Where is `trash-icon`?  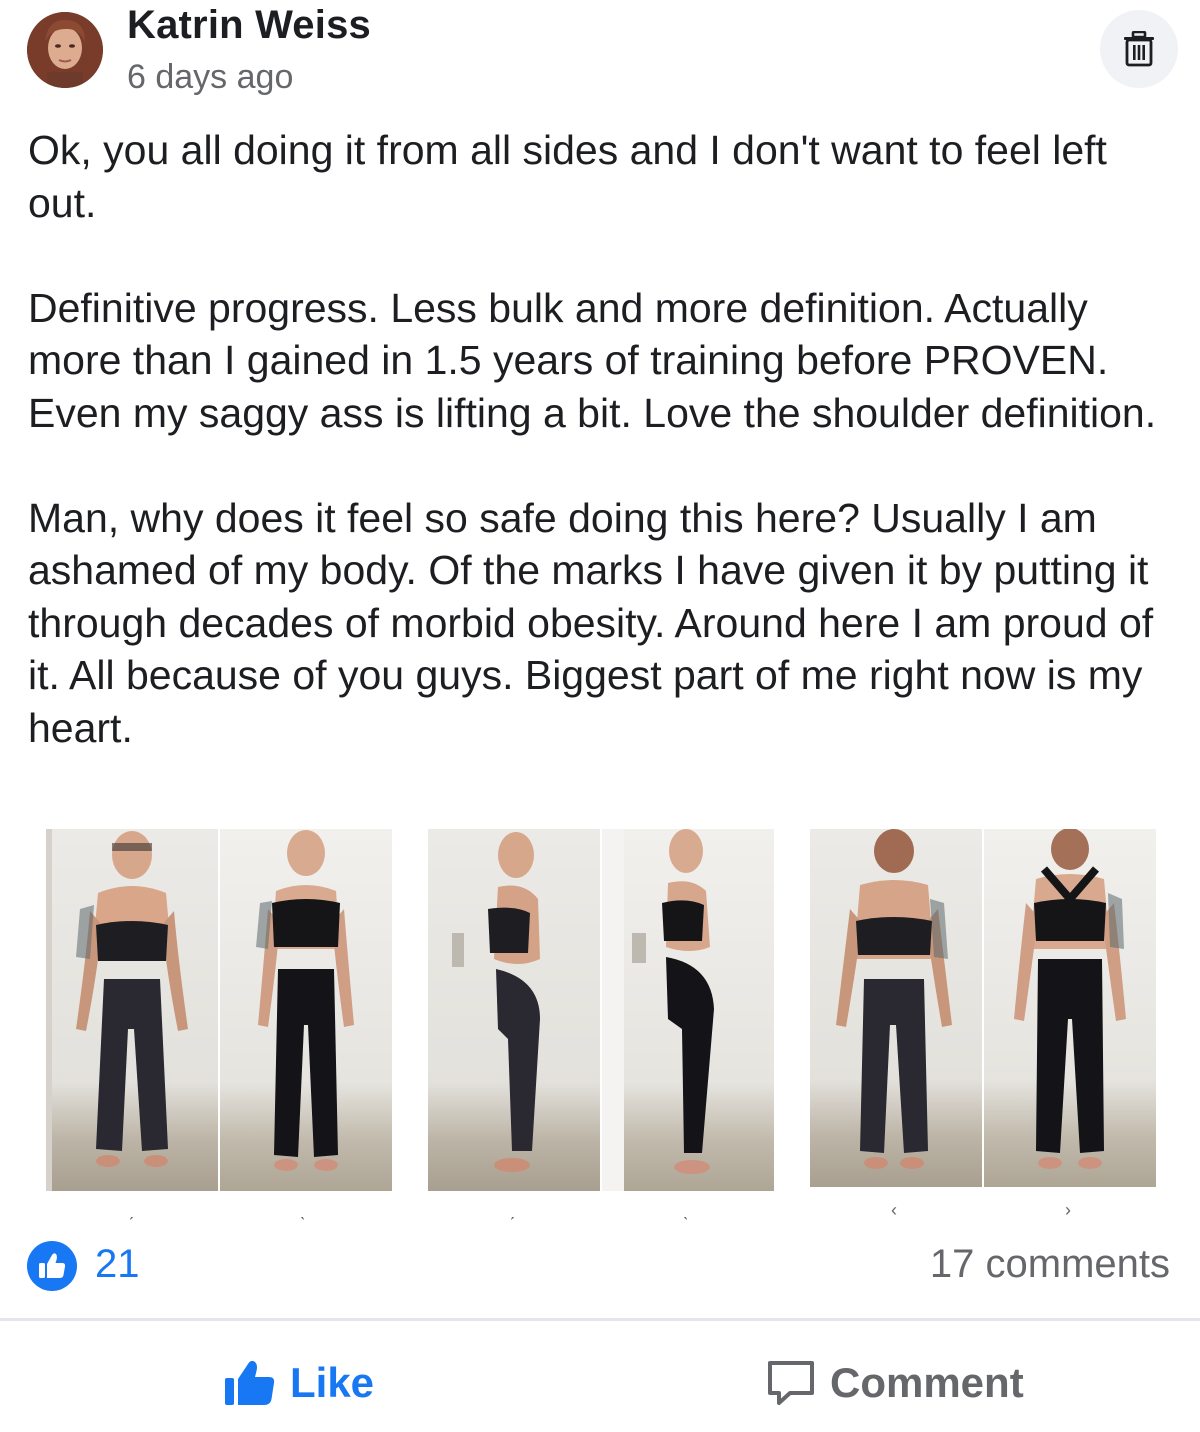
trash-icon is located at coordinates (1139, 49).